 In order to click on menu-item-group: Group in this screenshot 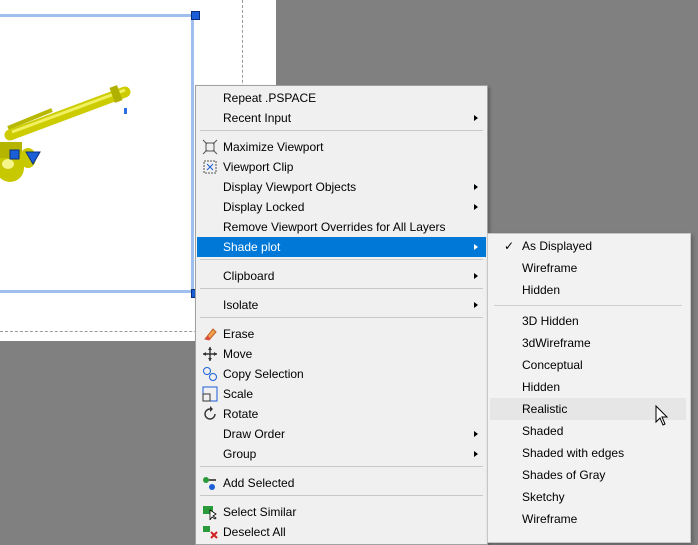, I will do `click(341, 454)`.